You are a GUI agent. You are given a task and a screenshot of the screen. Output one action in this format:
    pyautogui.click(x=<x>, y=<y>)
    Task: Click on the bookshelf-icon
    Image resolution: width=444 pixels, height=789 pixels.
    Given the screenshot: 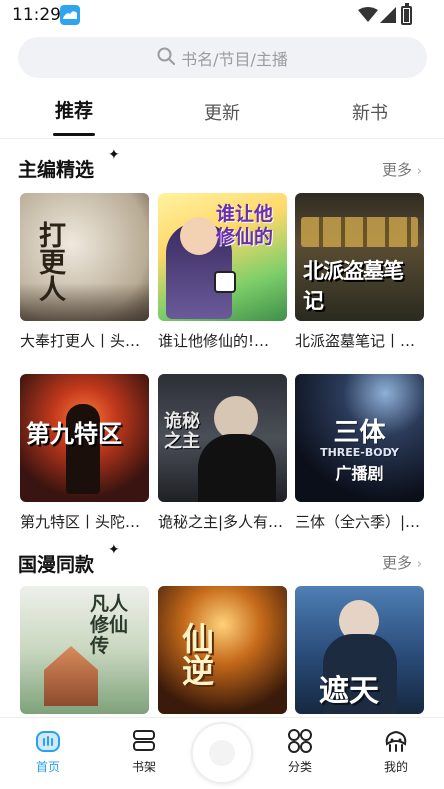 What is the action you would take?
    pyautogui.click(x=144, y=740)
    